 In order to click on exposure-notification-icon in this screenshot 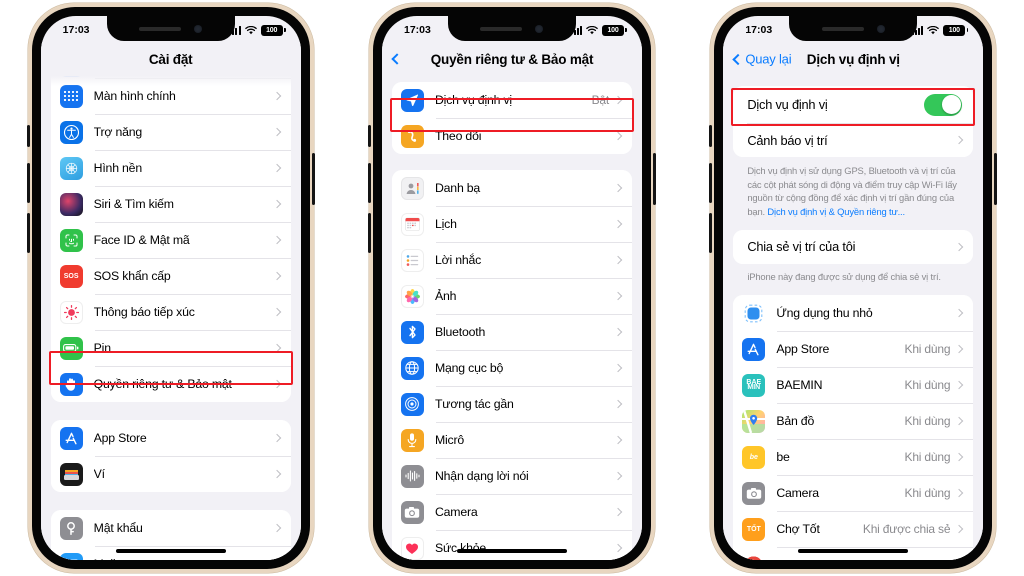, I will do `click(71, 312)`.